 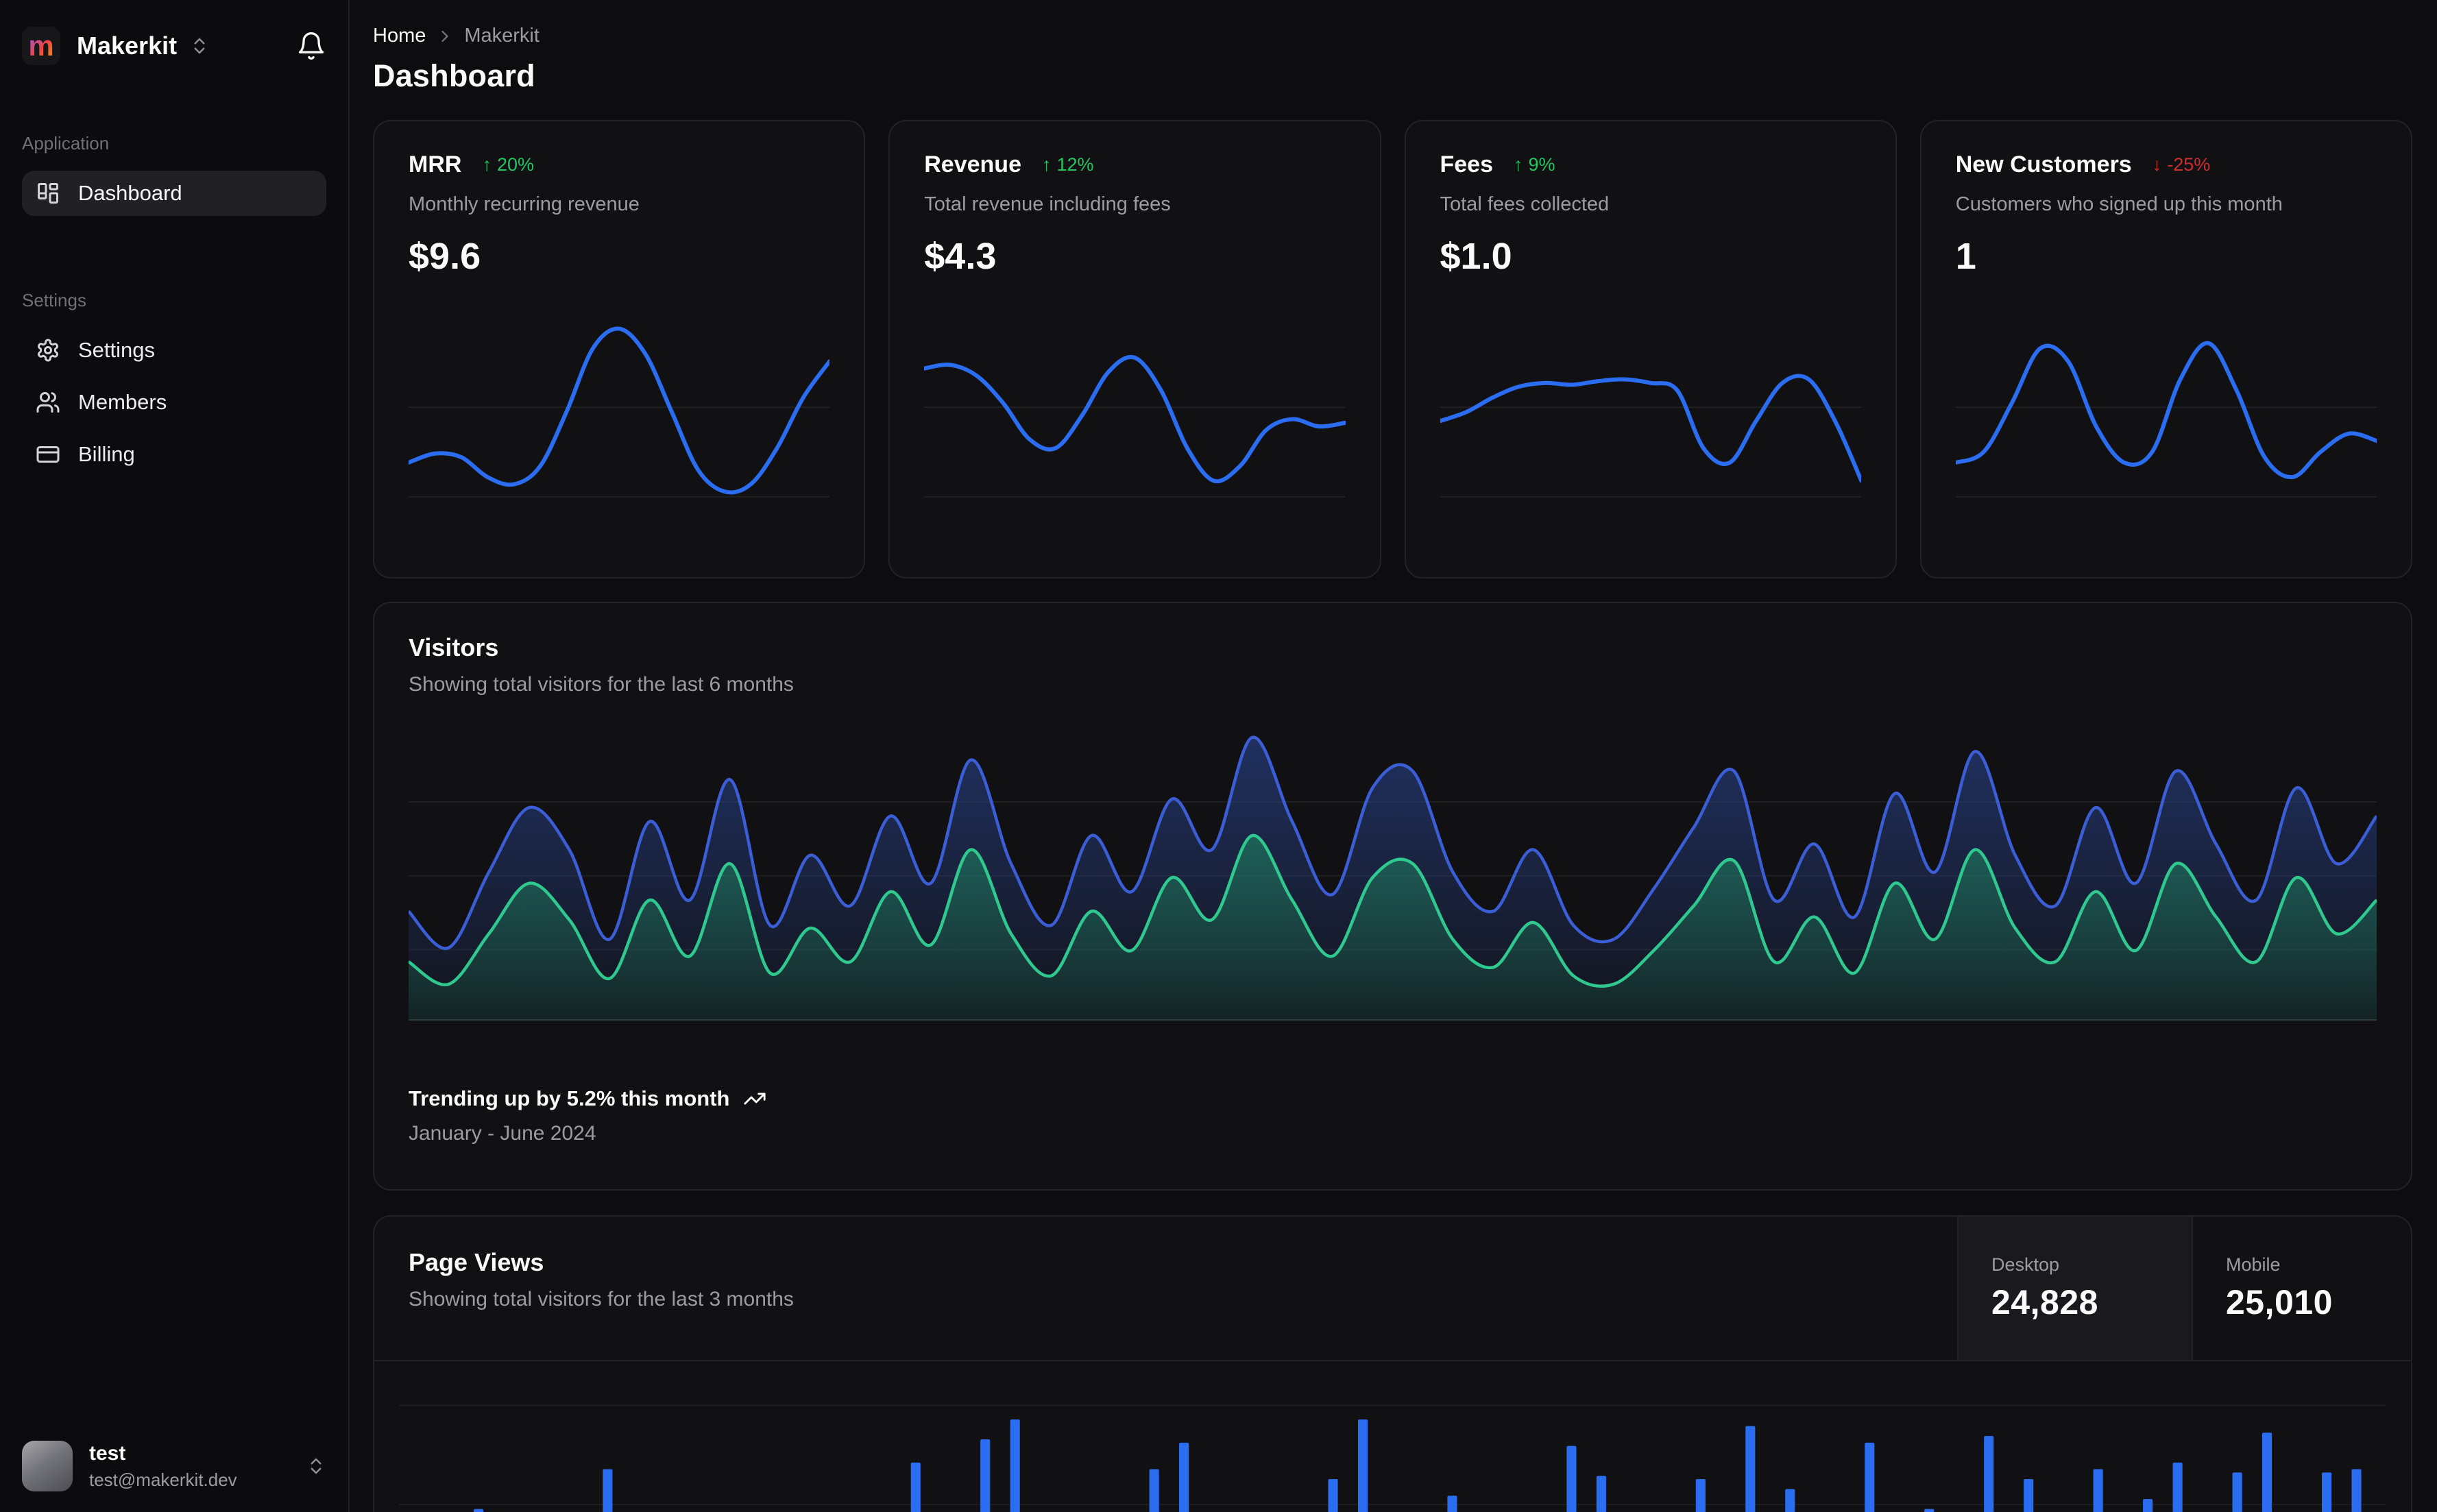 I want to click on stat-title: New Customers, so click(x=2043, y=165).